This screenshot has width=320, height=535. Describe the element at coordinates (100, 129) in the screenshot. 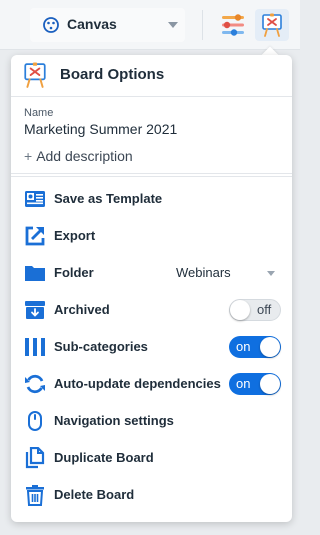

I see `board-name-field: Marketing Summer 2021` at that location.